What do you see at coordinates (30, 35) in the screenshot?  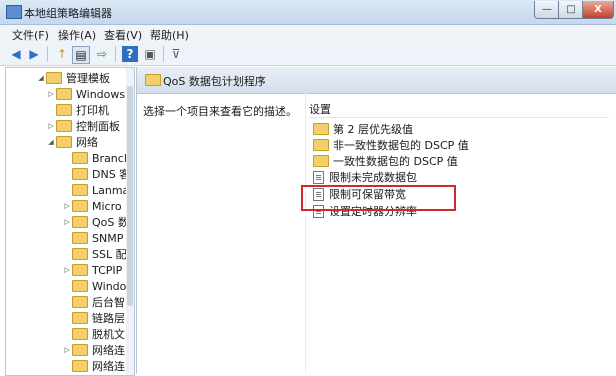 I see `menu-file: 文件(F)` at bounding box center [30, 35].